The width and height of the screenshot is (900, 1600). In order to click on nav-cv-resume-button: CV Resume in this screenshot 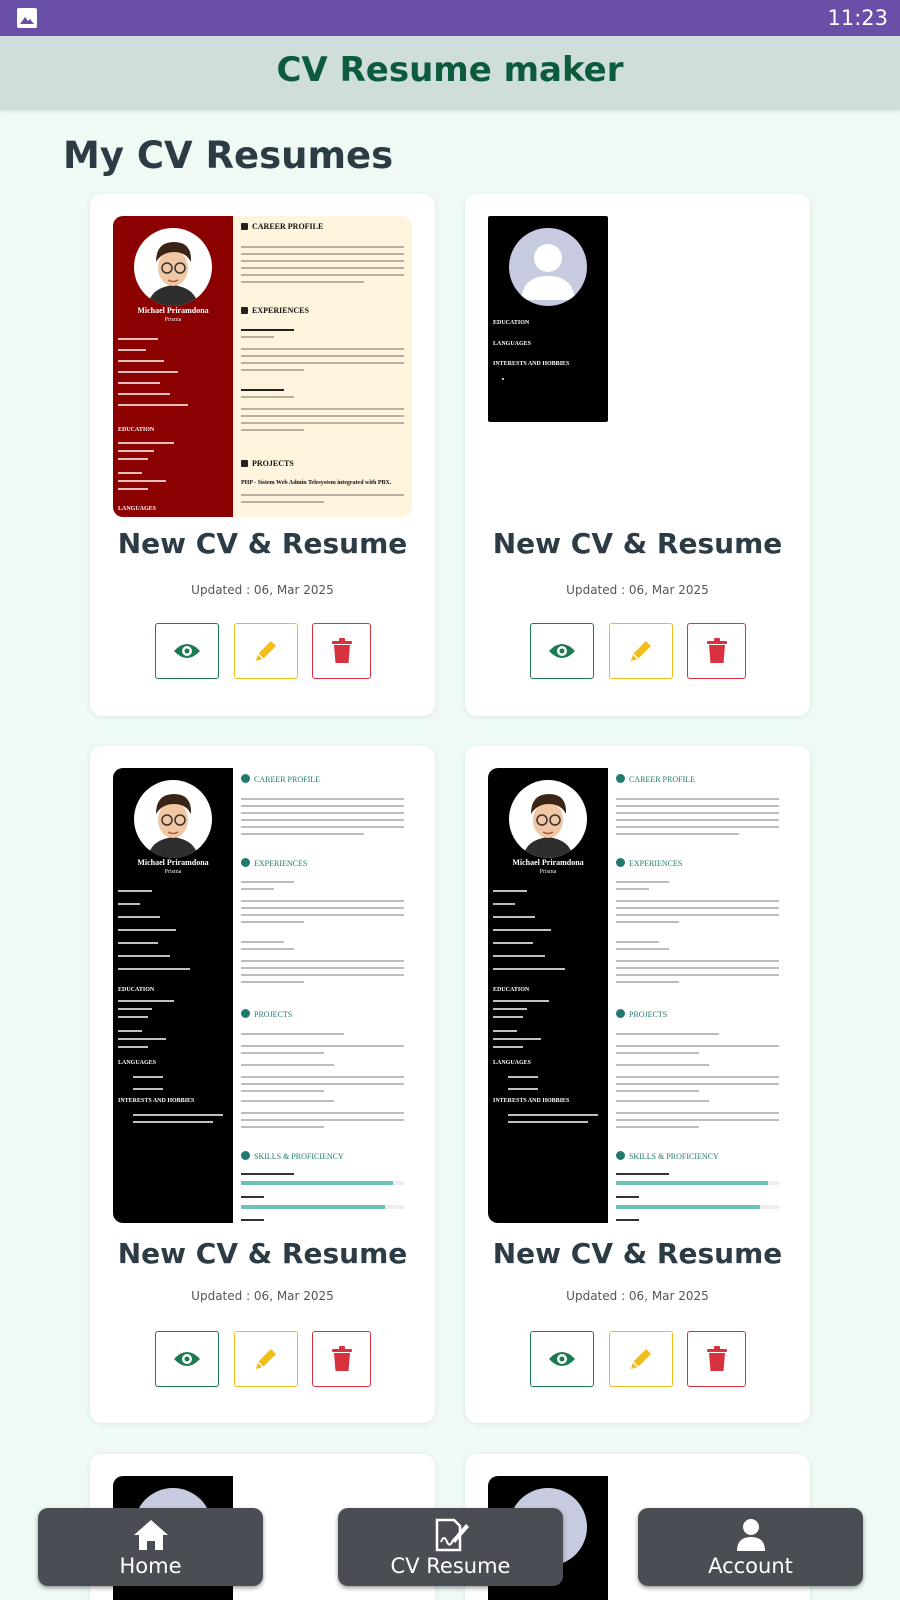, I will do `click(450, 1547)`.